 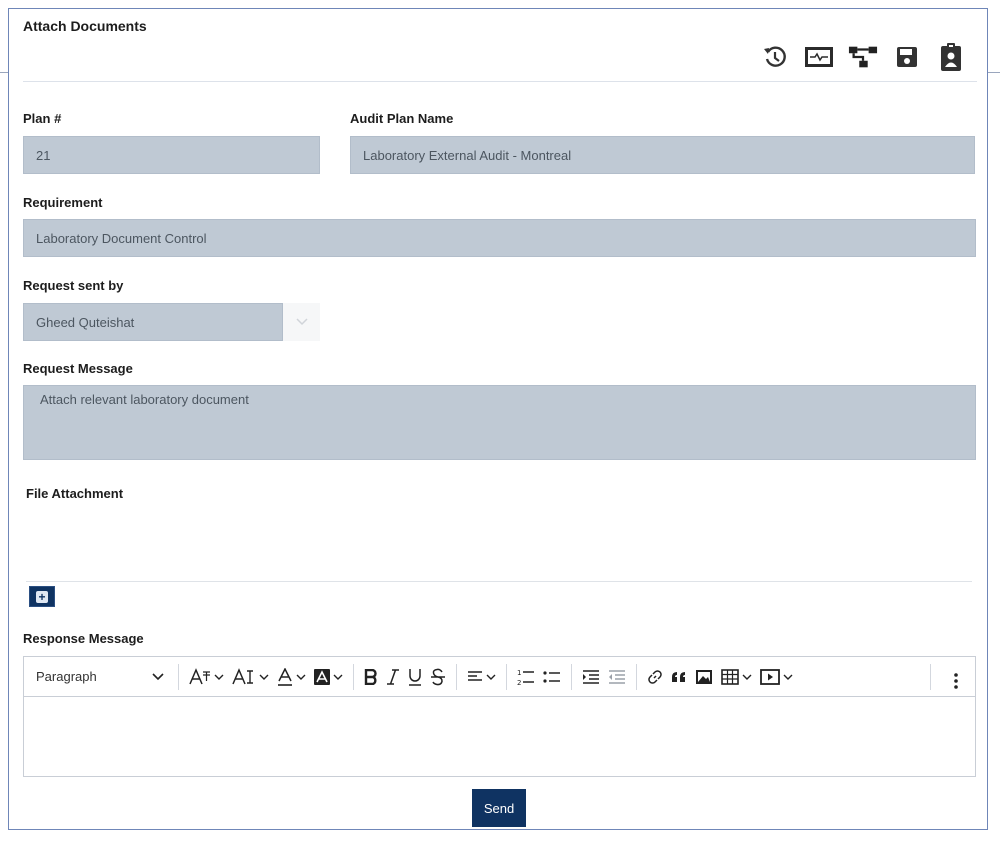 What do you see at coordinates (66, 676) in the screenshot?
I see `paragraph-style-label: Paragraph` at bounding box center [66, 676].